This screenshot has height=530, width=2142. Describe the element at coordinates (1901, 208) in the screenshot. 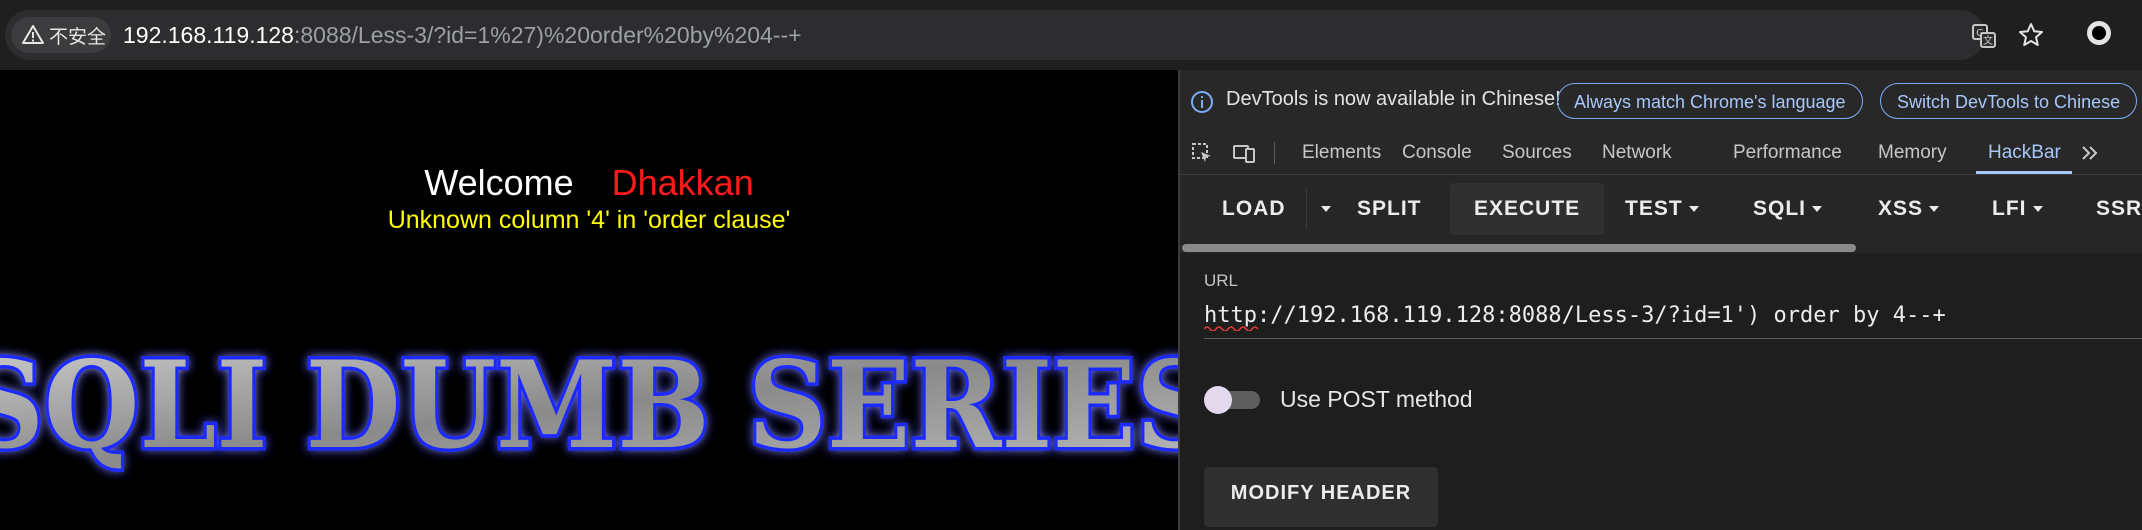

I see `xss-label: XSS` at that location.